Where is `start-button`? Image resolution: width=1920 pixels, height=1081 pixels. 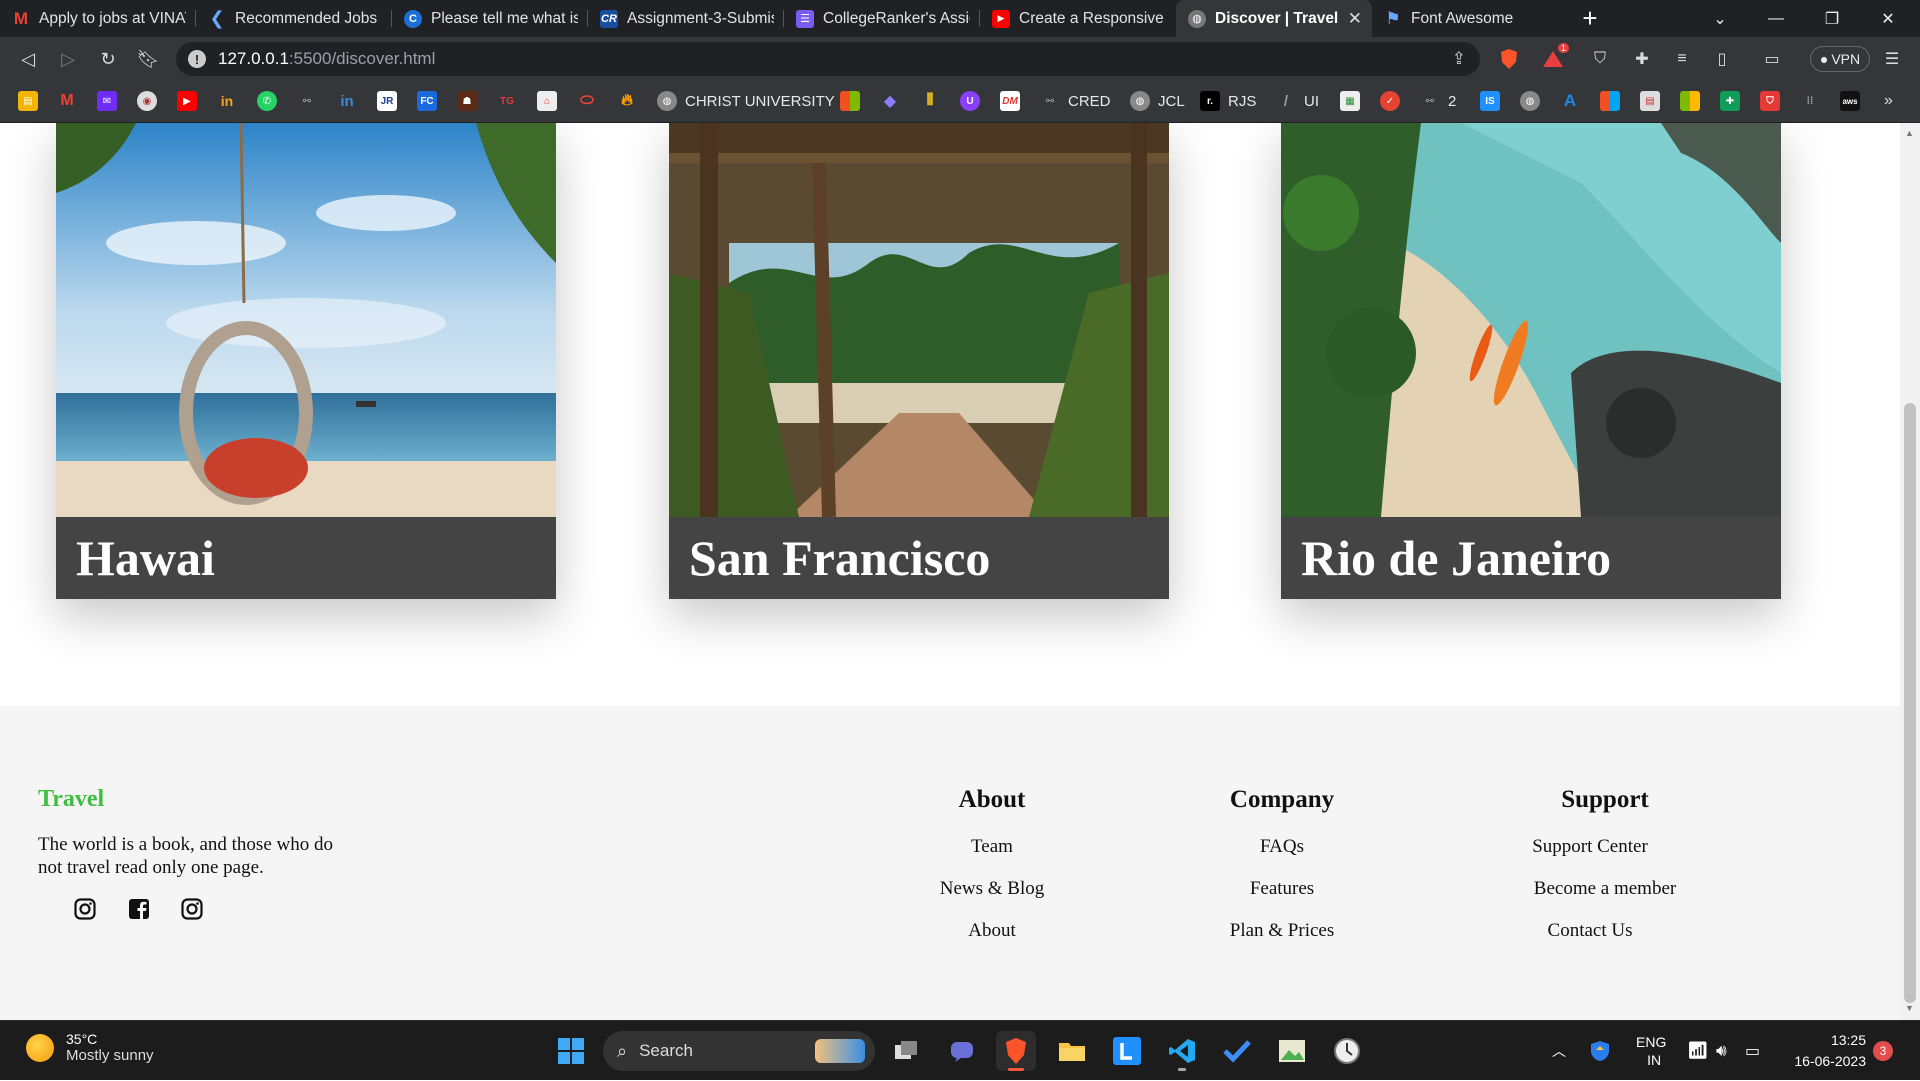
start-button is located at coordinates (571, 1051).